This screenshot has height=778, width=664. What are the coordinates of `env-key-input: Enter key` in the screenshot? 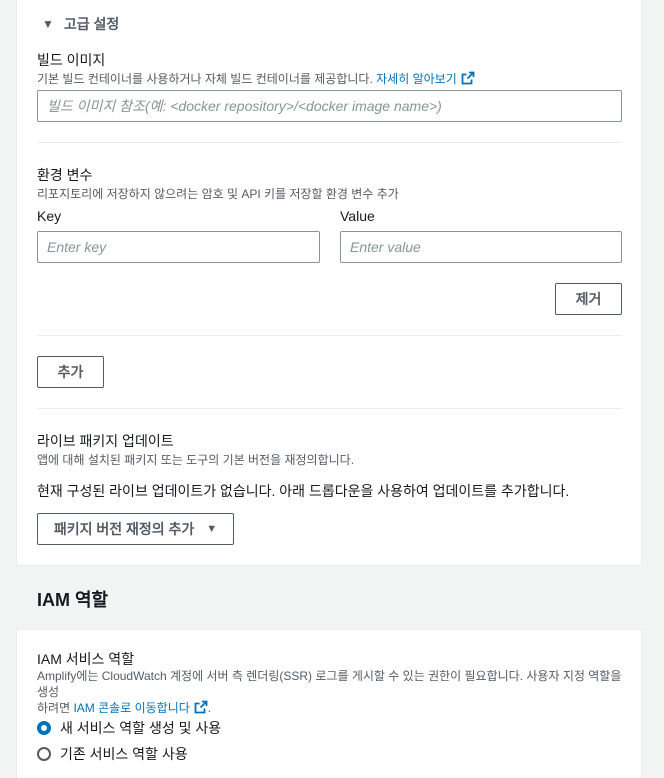 It's located at (178, 247).